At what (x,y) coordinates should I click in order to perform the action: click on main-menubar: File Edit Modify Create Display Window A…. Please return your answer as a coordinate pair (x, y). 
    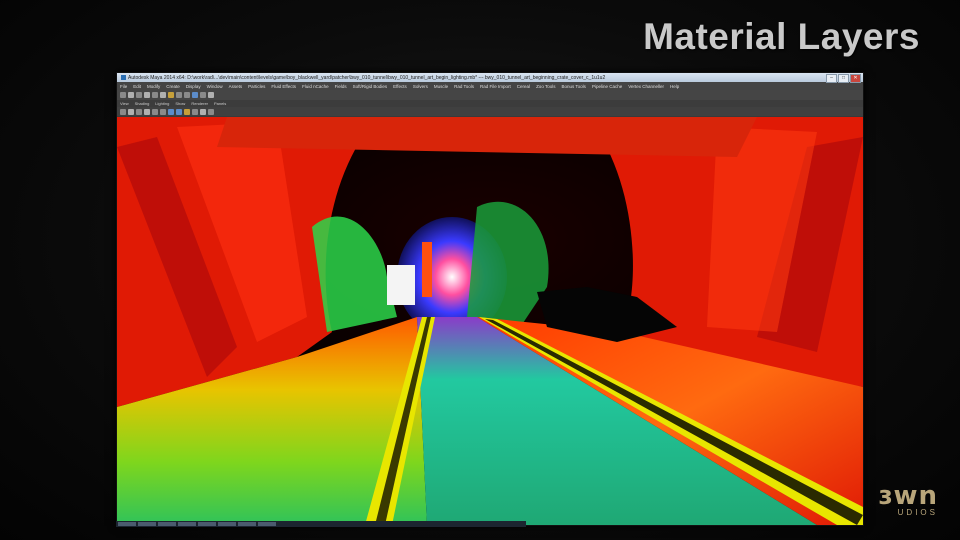
    Looking at the image, I should click on (490, 86).